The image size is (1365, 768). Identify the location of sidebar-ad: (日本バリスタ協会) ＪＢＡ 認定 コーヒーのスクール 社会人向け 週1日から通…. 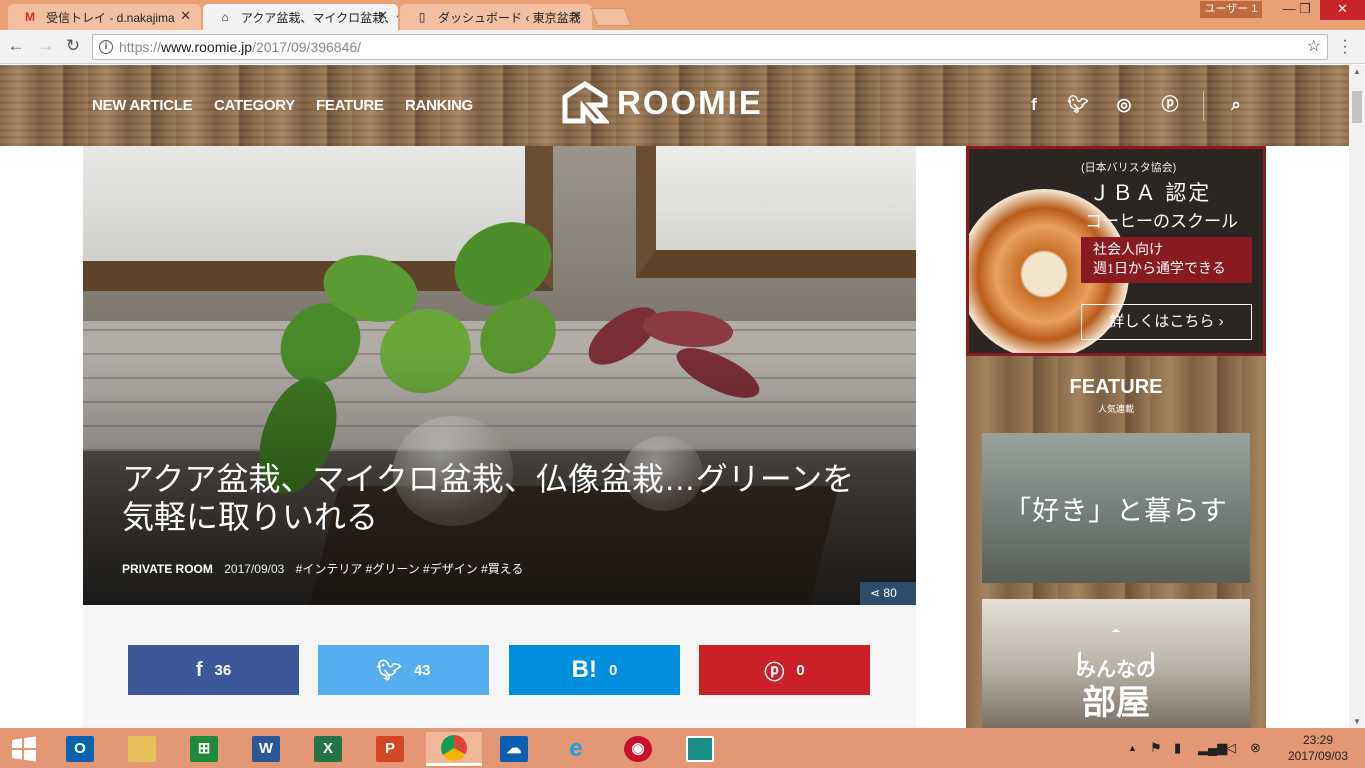
(1116, 251).